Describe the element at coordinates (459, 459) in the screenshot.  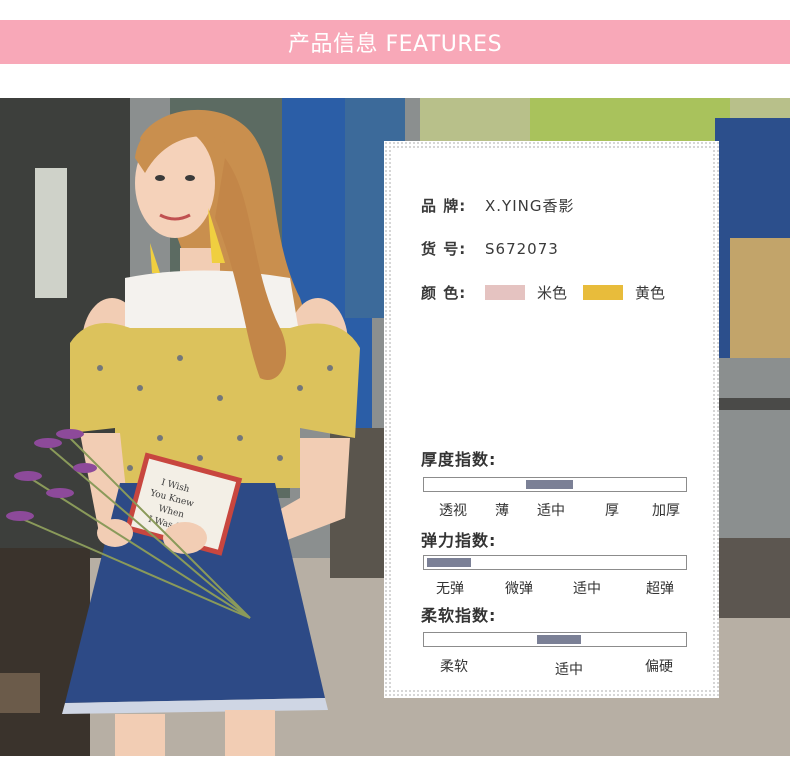
I see `thickness-index-title: 厚度指数:` at that location.